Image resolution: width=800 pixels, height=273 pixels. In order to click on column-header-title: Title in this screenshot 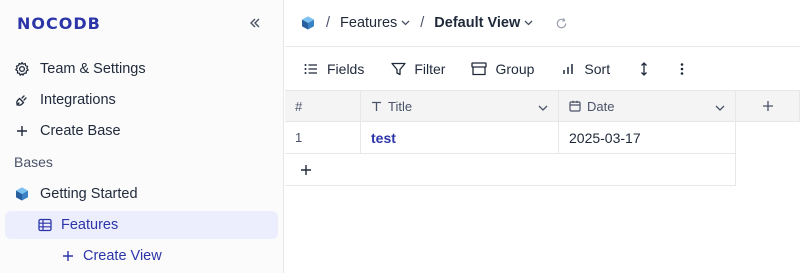, I will do `click(460, 106)`.